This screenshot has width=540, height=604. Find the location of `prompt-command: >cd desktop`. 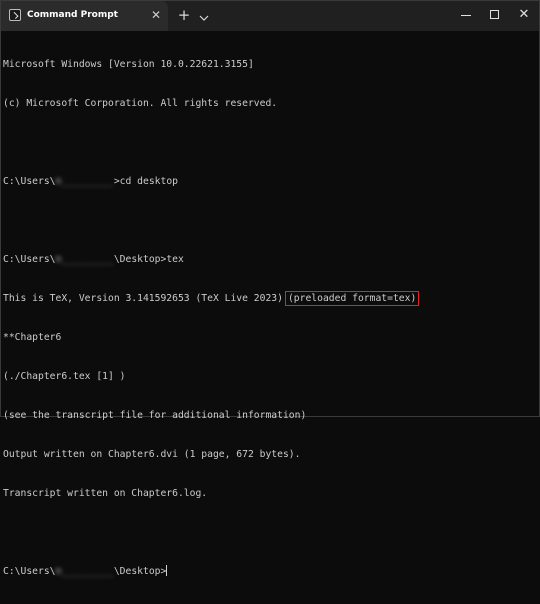

prompt-command: >cd desktop is located at coordinates (145, 181).